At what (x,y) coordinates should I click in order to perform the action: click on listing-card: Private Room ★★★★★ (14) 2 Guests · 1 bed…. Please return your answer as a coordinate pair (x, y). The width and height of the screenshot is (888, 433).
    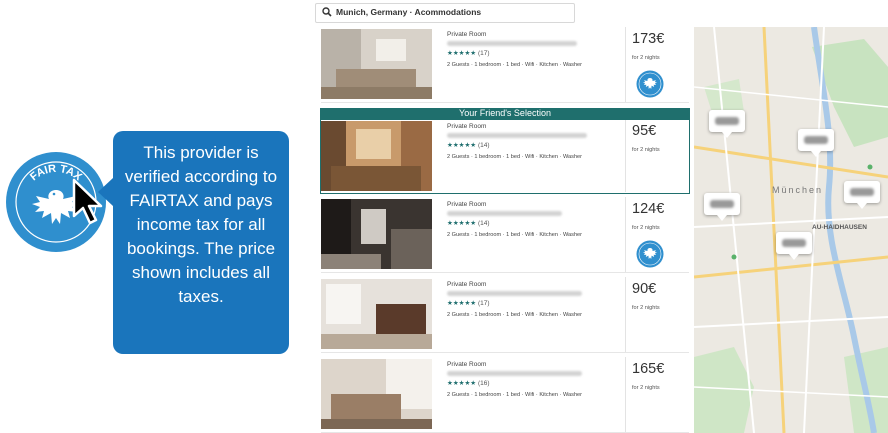
    Looking at the image, I should click on (505, 235).